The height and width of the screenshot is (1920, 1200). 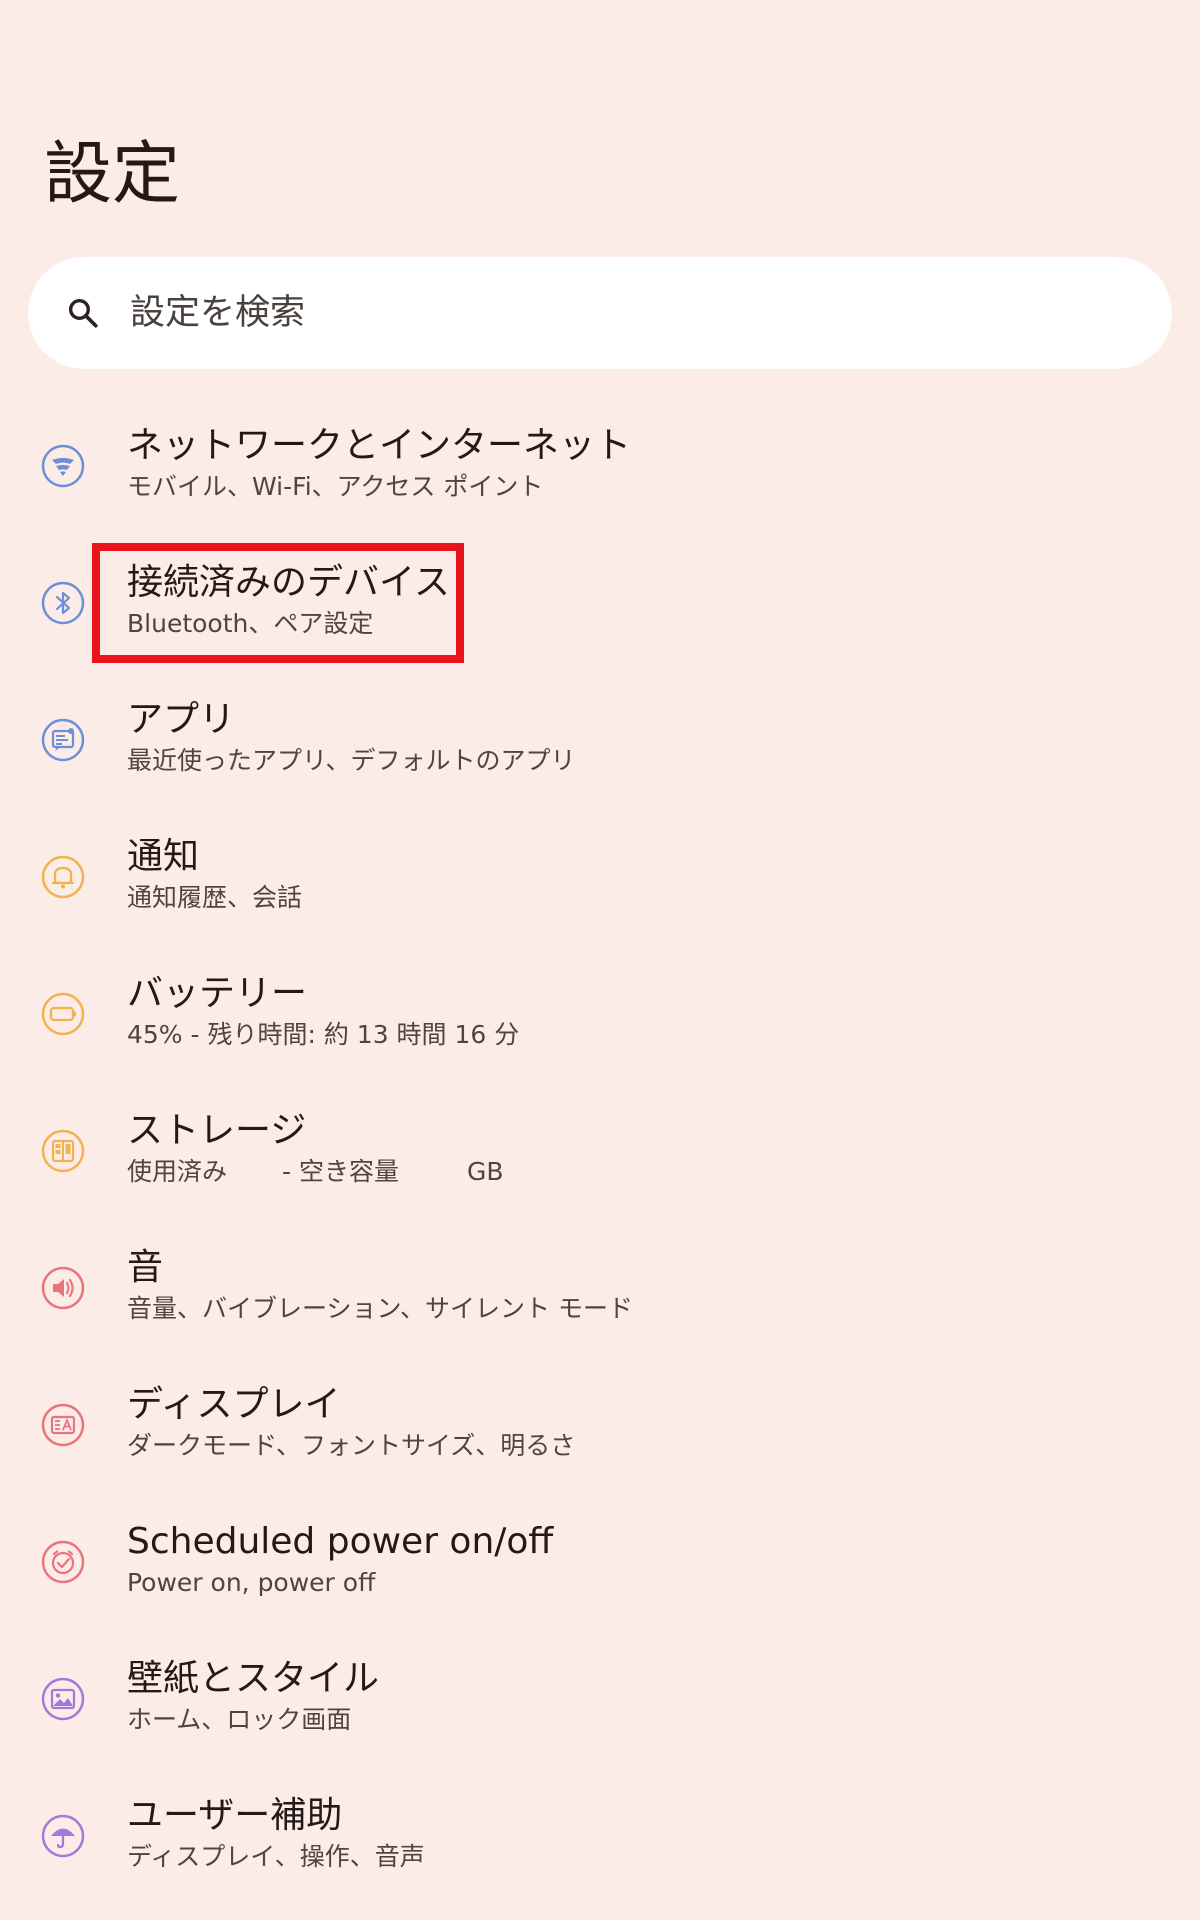 What do you see at coordinates (63, 1425) in the screenshot?
I see `display-icon` at bounding box center [63, 1425].